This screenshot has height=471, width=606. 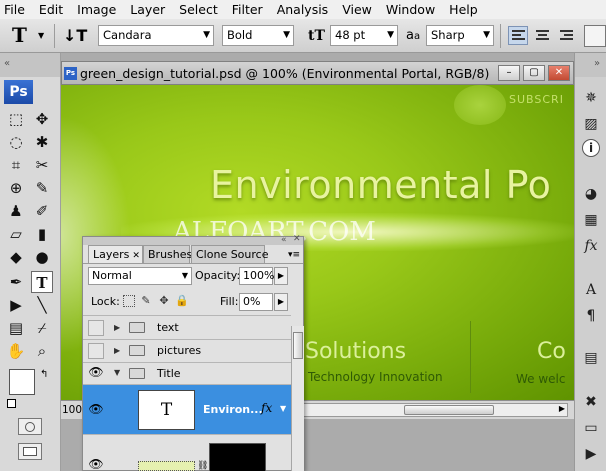 What do you see at coordinates (187, 409) in the screenshot?
I see `layer-row-environmental-portal: 👁 T Environ... fx ▼` at bounding box center [187, 409].